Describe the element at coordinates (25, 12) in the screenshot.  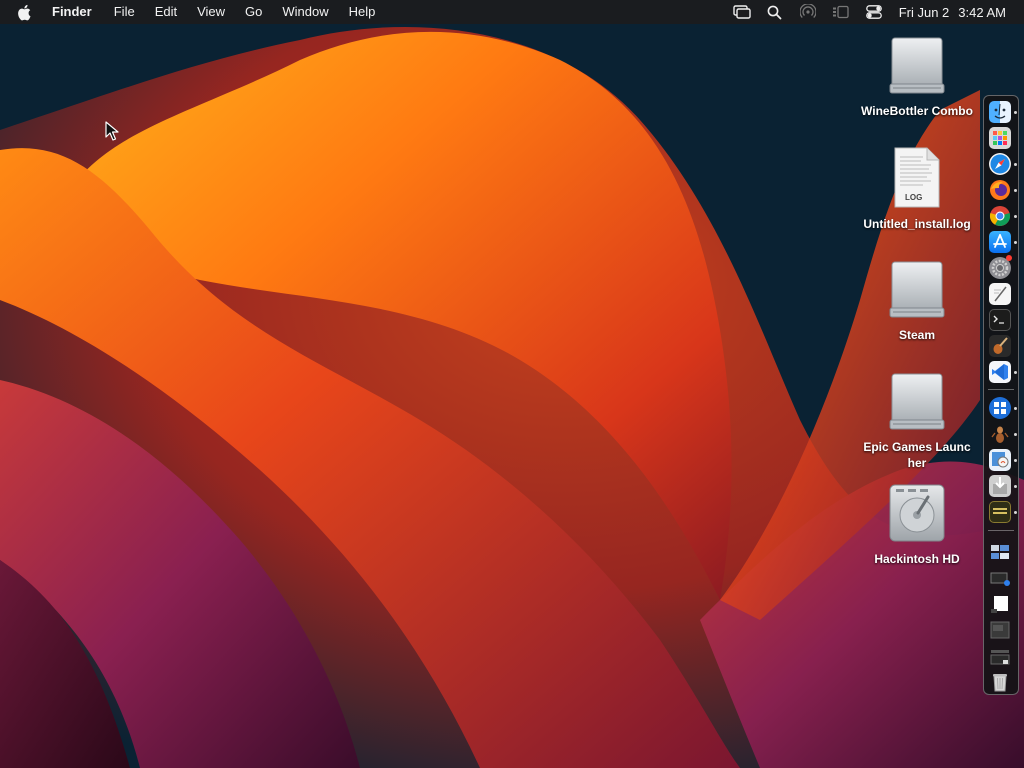
I see `apple-menu-icon` at that location.